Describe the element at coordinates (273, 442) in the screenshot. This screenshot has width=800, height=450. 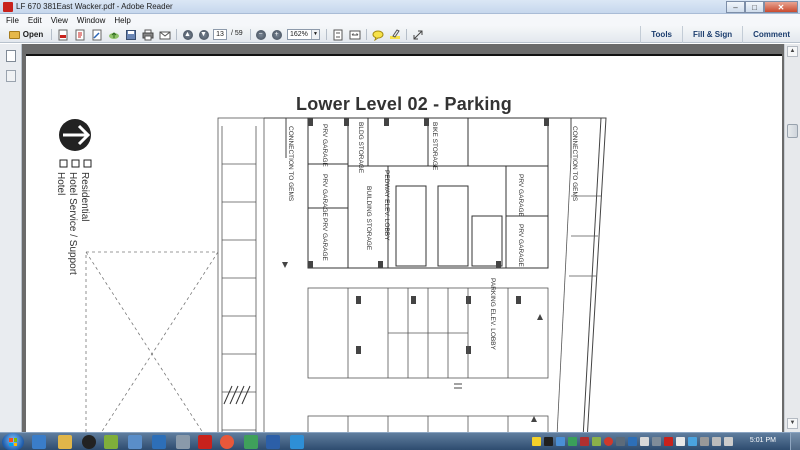
I see `taskbar-word-icon` at that location.